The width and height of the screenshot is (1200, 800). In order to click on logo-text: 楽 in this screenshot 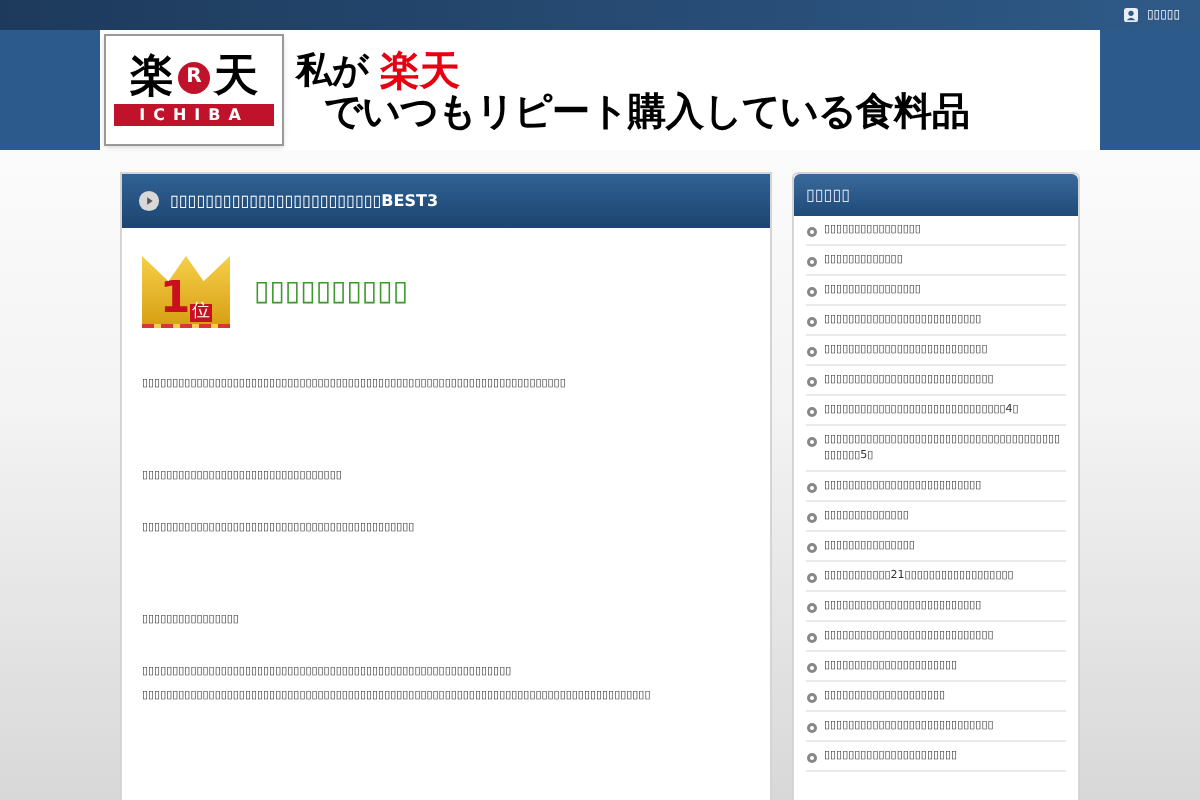, I will do `click(152, 77)`.